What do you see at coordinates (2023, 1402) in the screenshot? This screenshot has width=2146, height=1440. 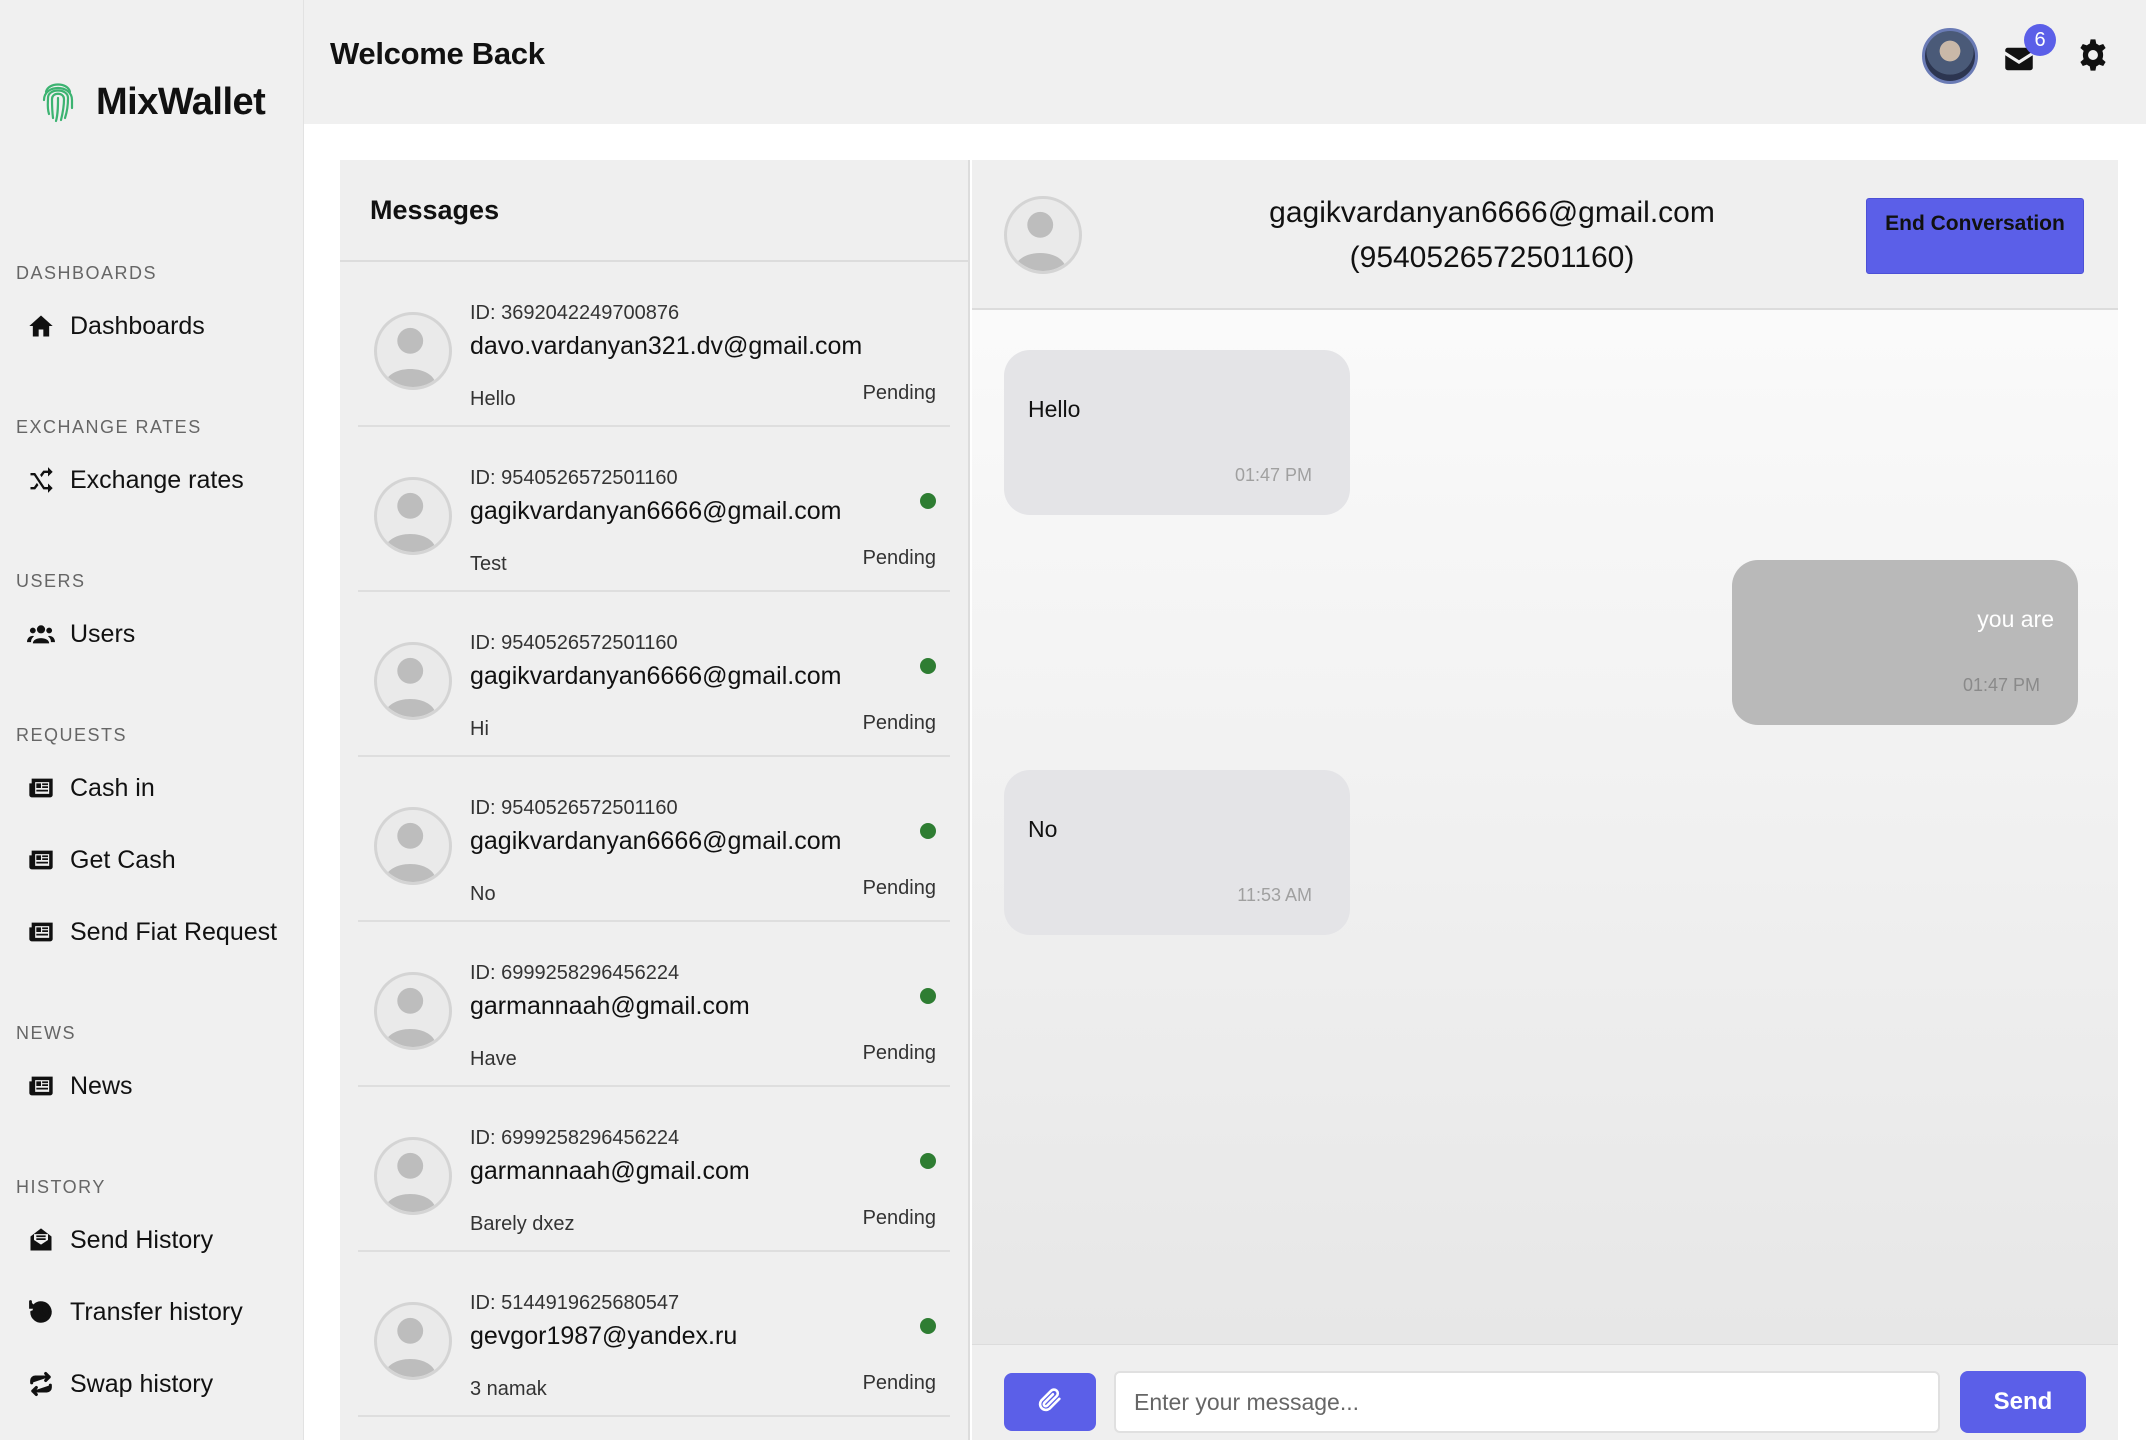 I see `send-button: Send` at bounding box center [2023, 1402].